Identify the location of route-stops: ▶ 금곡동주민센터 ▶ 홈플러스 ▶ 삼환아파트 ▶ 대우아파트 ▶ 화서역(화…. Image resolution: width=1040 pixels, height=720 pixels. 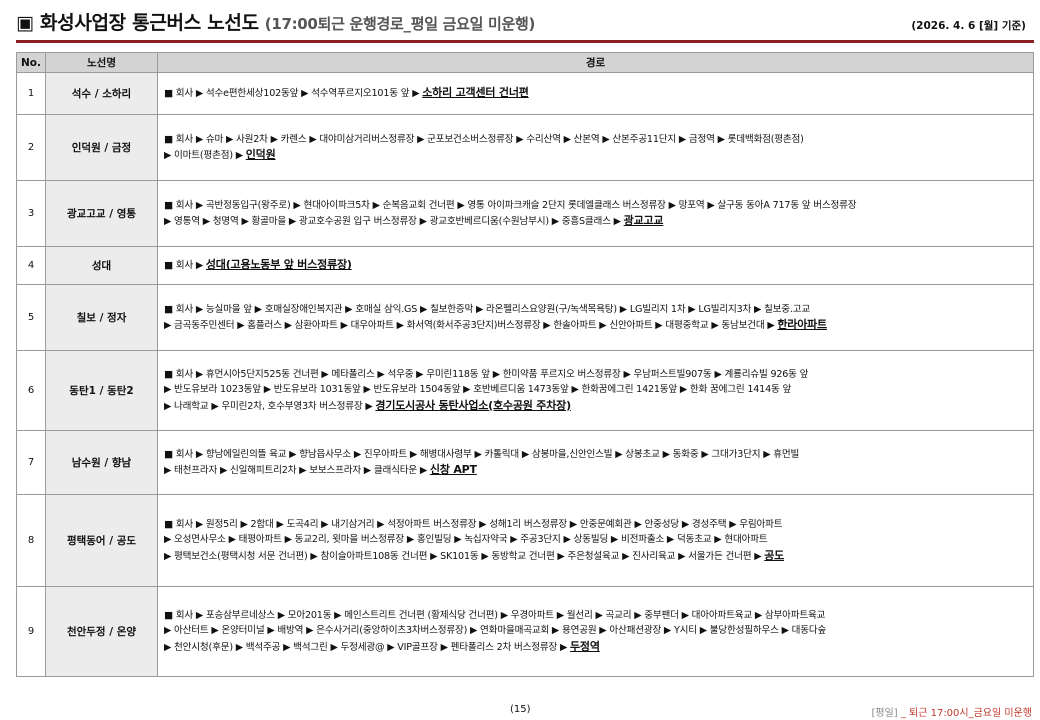
(469, 325).